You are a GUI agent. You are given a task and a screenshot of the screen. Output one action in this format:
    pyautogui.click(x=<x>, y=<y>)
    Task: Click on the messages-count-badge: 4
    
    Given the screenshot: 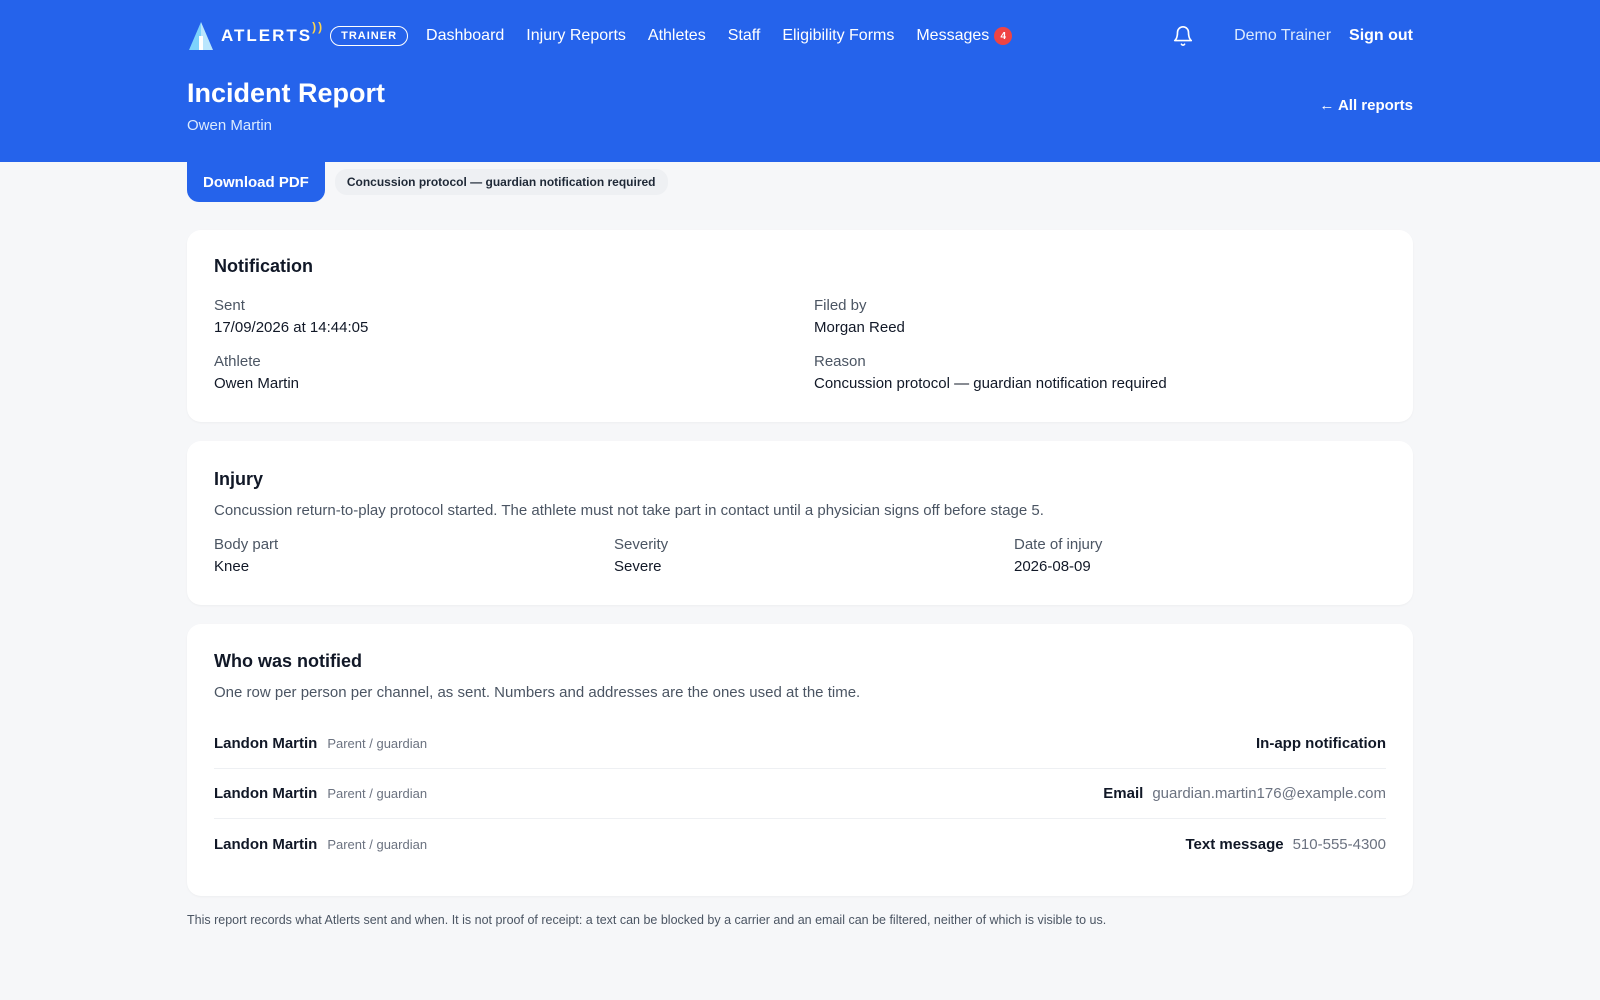 What is the action you would take?
    pyautogui.click(x=1003, y=36)
    